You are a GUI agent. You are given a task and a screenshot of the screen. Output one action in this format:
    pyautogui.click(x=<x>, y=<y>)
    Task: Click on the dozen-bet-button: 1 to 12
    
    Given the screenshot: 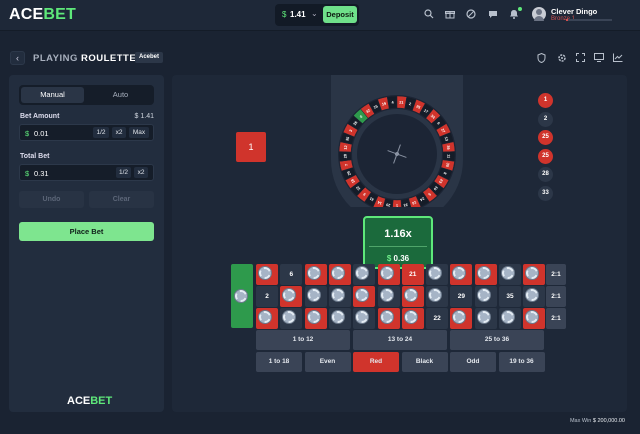 What is the action you would take?
    pyautogui.click(x=303, y=340)
    